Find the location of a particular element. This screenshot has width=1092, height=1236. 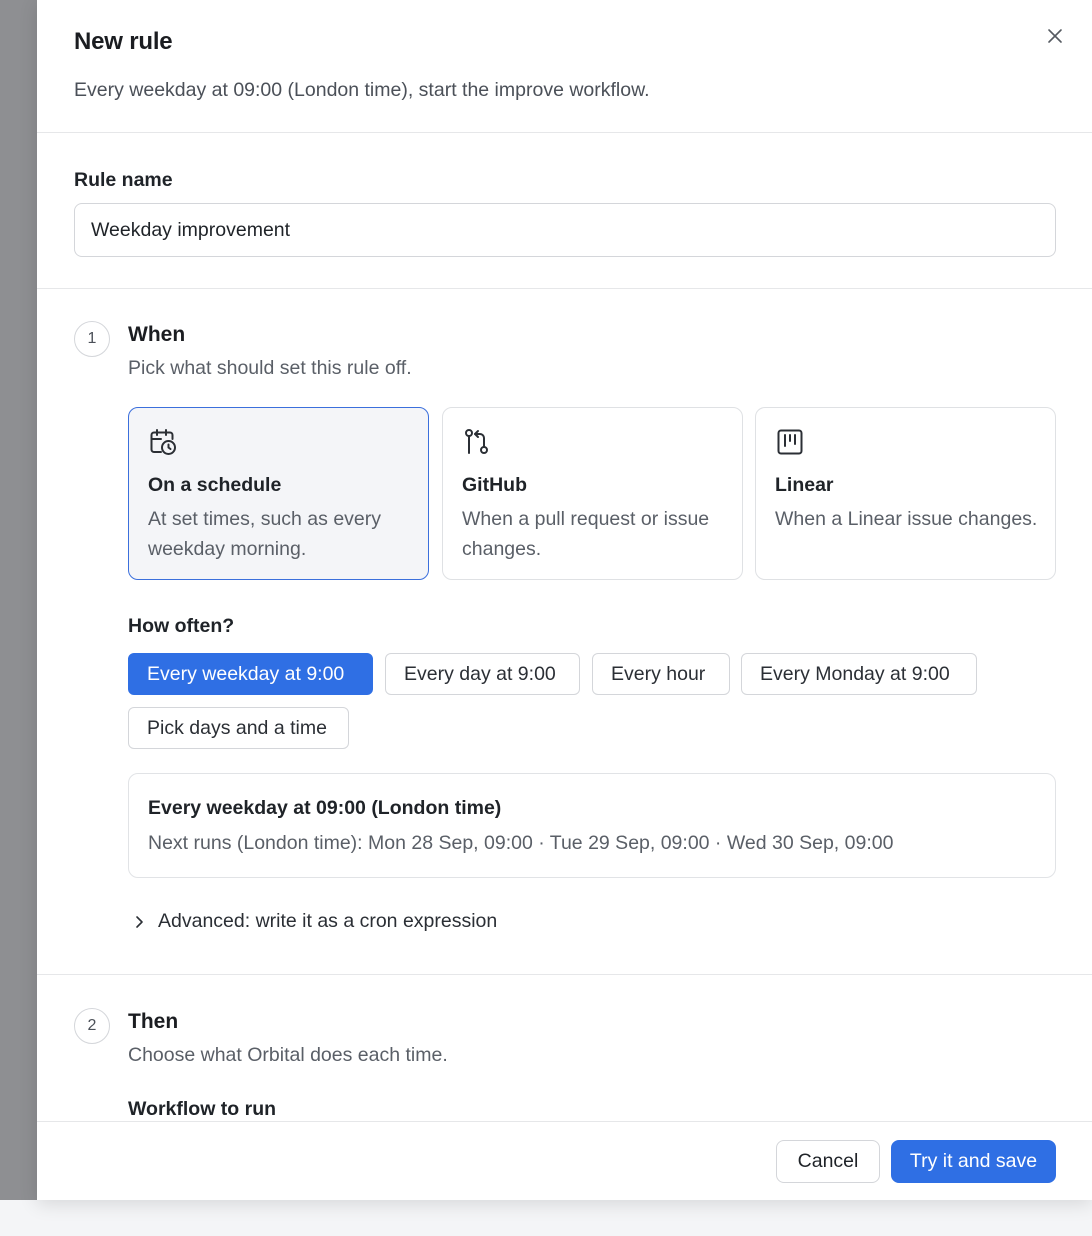

frequency-option-hourly: Every hour is located at coordinates (661, 674).